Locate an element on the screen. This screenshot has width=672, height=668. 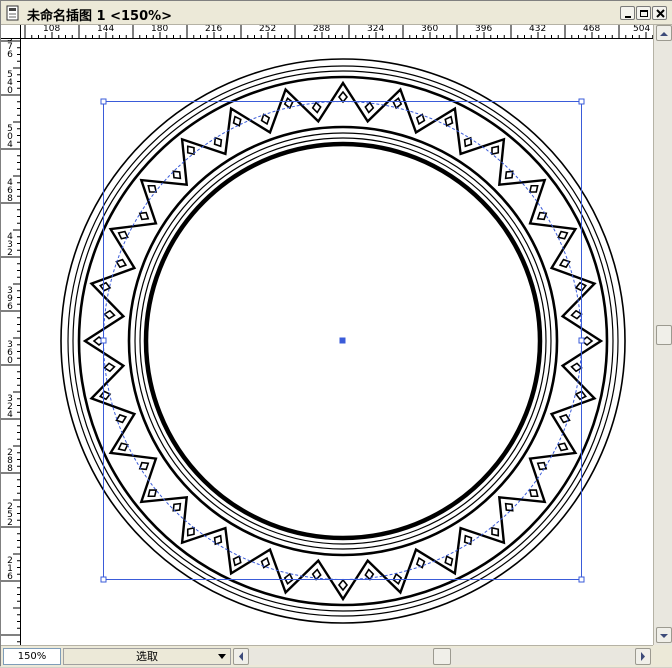
horizontal-scroll-thumb is located at coordinates (442, 656).